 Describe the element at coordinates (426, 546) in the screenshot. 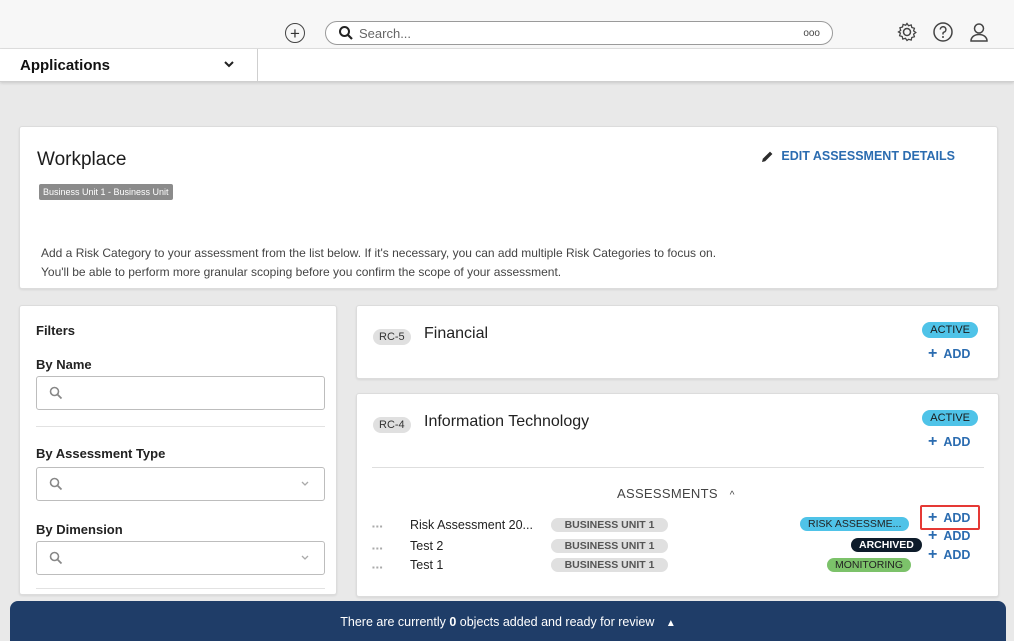

I see `assessment-name: Test 2` at that location.